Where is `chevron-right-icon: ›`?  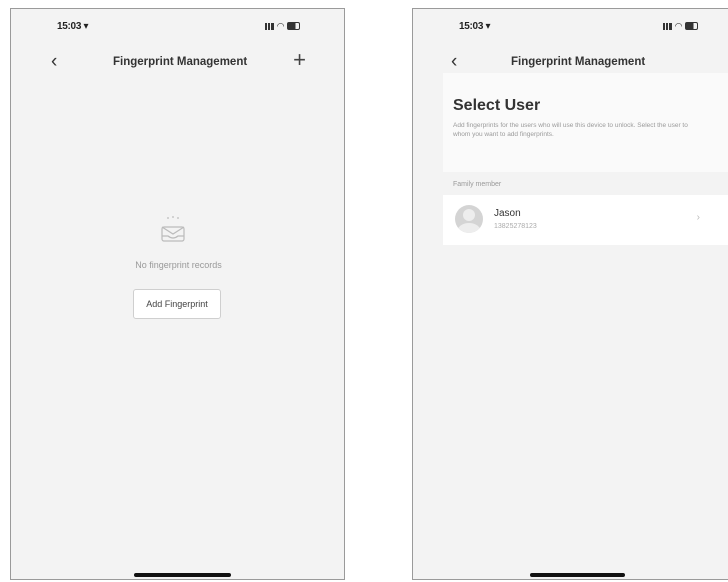
chevron-right-icon: › is located at coordinates (698, 217).